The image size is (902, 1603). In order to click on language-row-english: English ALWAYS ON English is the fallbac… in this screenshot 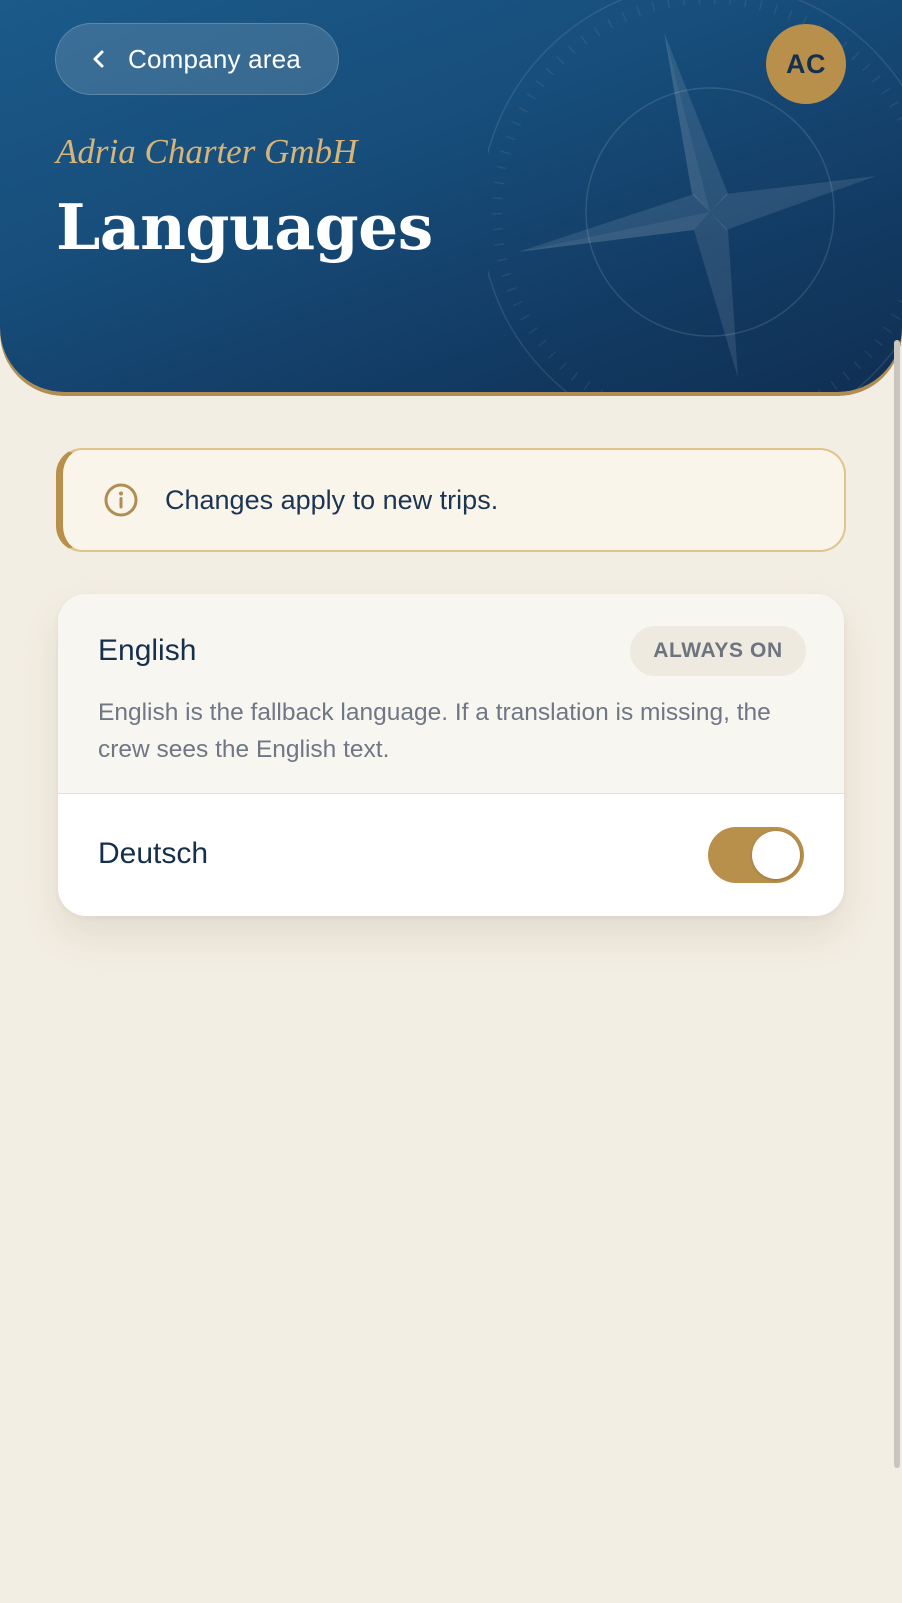, I will do `click(451, 694)`.